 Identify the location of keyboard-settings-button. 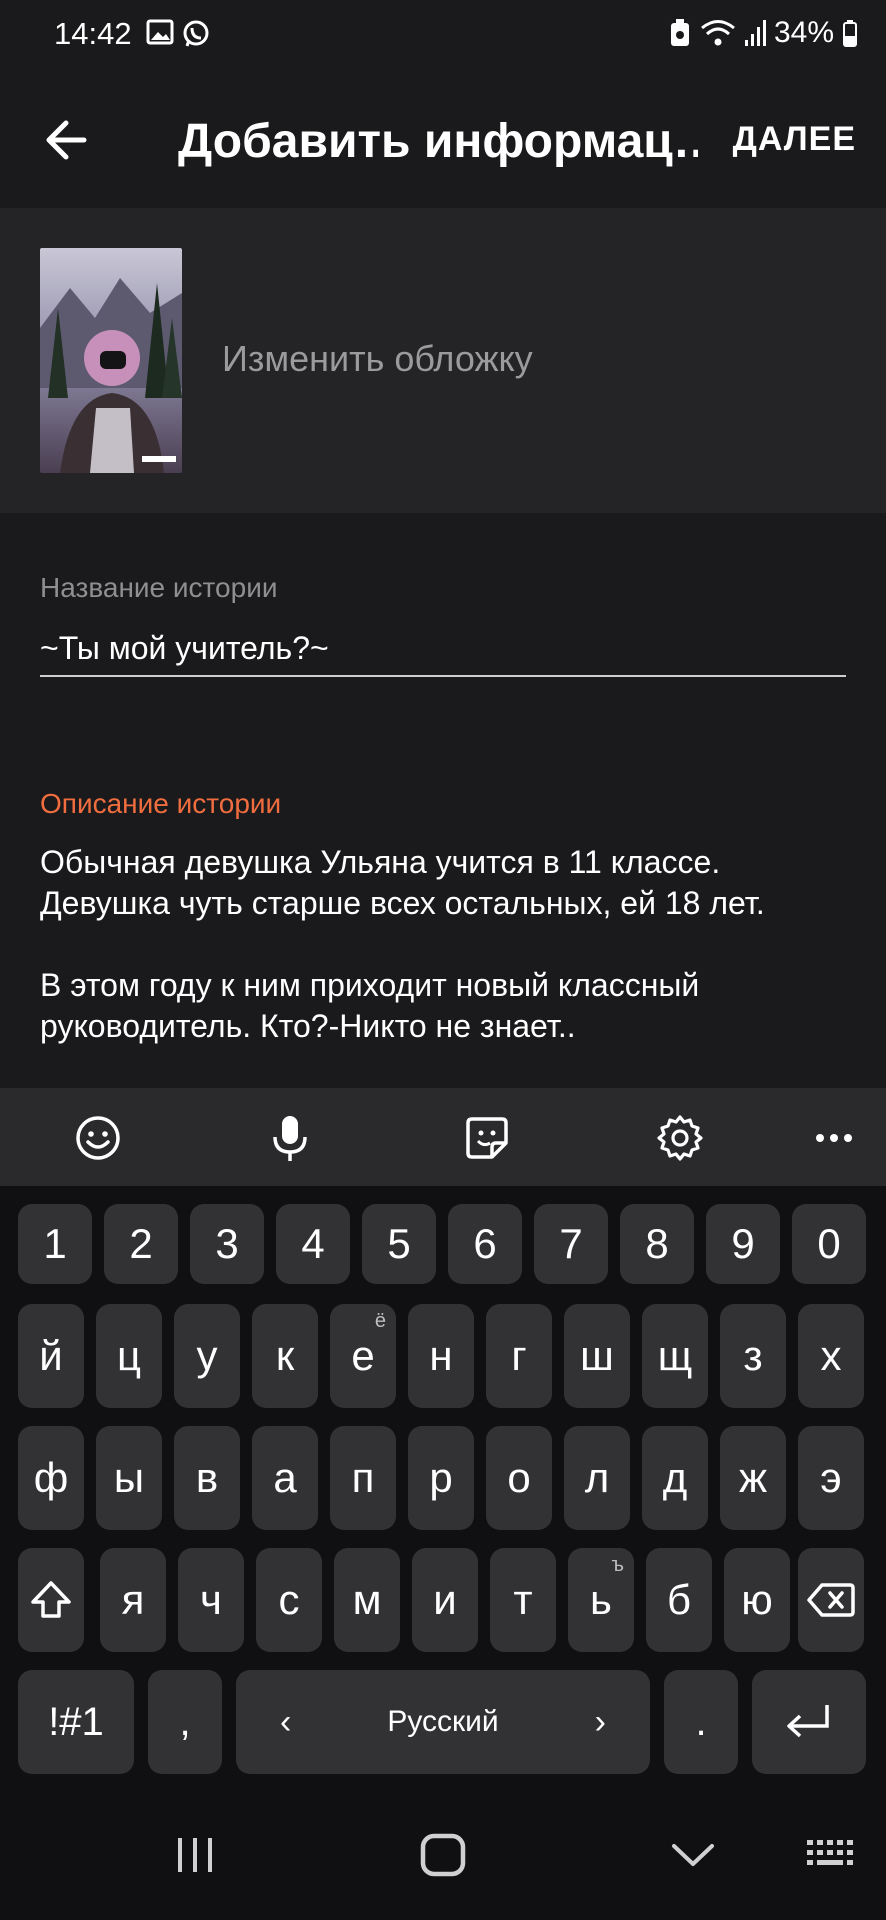
(680, 1138).